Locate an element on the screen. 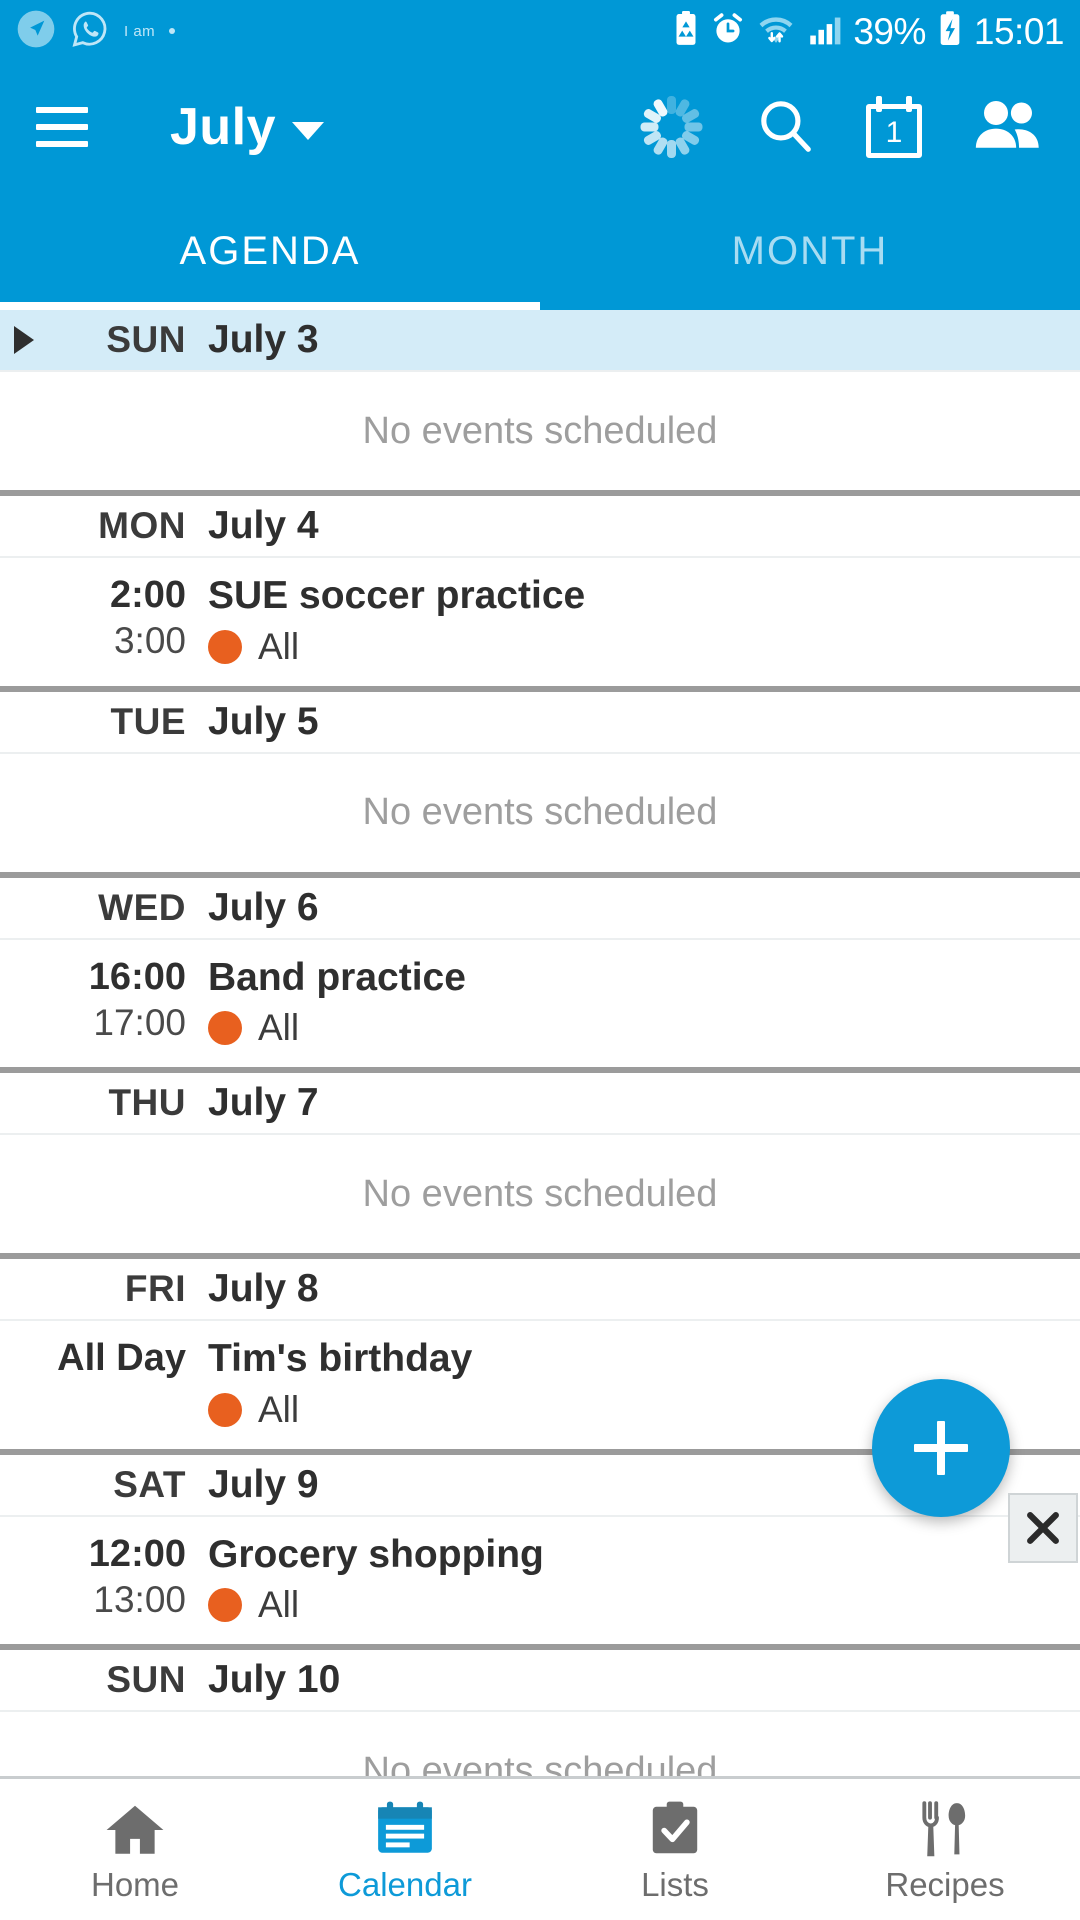  close-button is located at coordinates (1043, 1528).